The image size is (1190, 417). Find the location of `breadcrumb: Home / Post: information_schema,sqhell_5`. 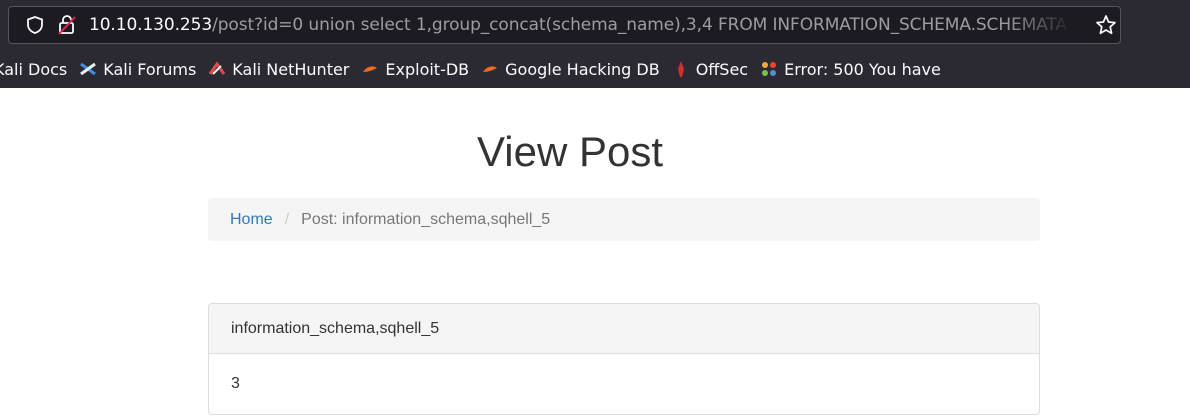

breadcrumb: Home / Post: information_schema,sqhell_5 is located at coordinates (624, 219).